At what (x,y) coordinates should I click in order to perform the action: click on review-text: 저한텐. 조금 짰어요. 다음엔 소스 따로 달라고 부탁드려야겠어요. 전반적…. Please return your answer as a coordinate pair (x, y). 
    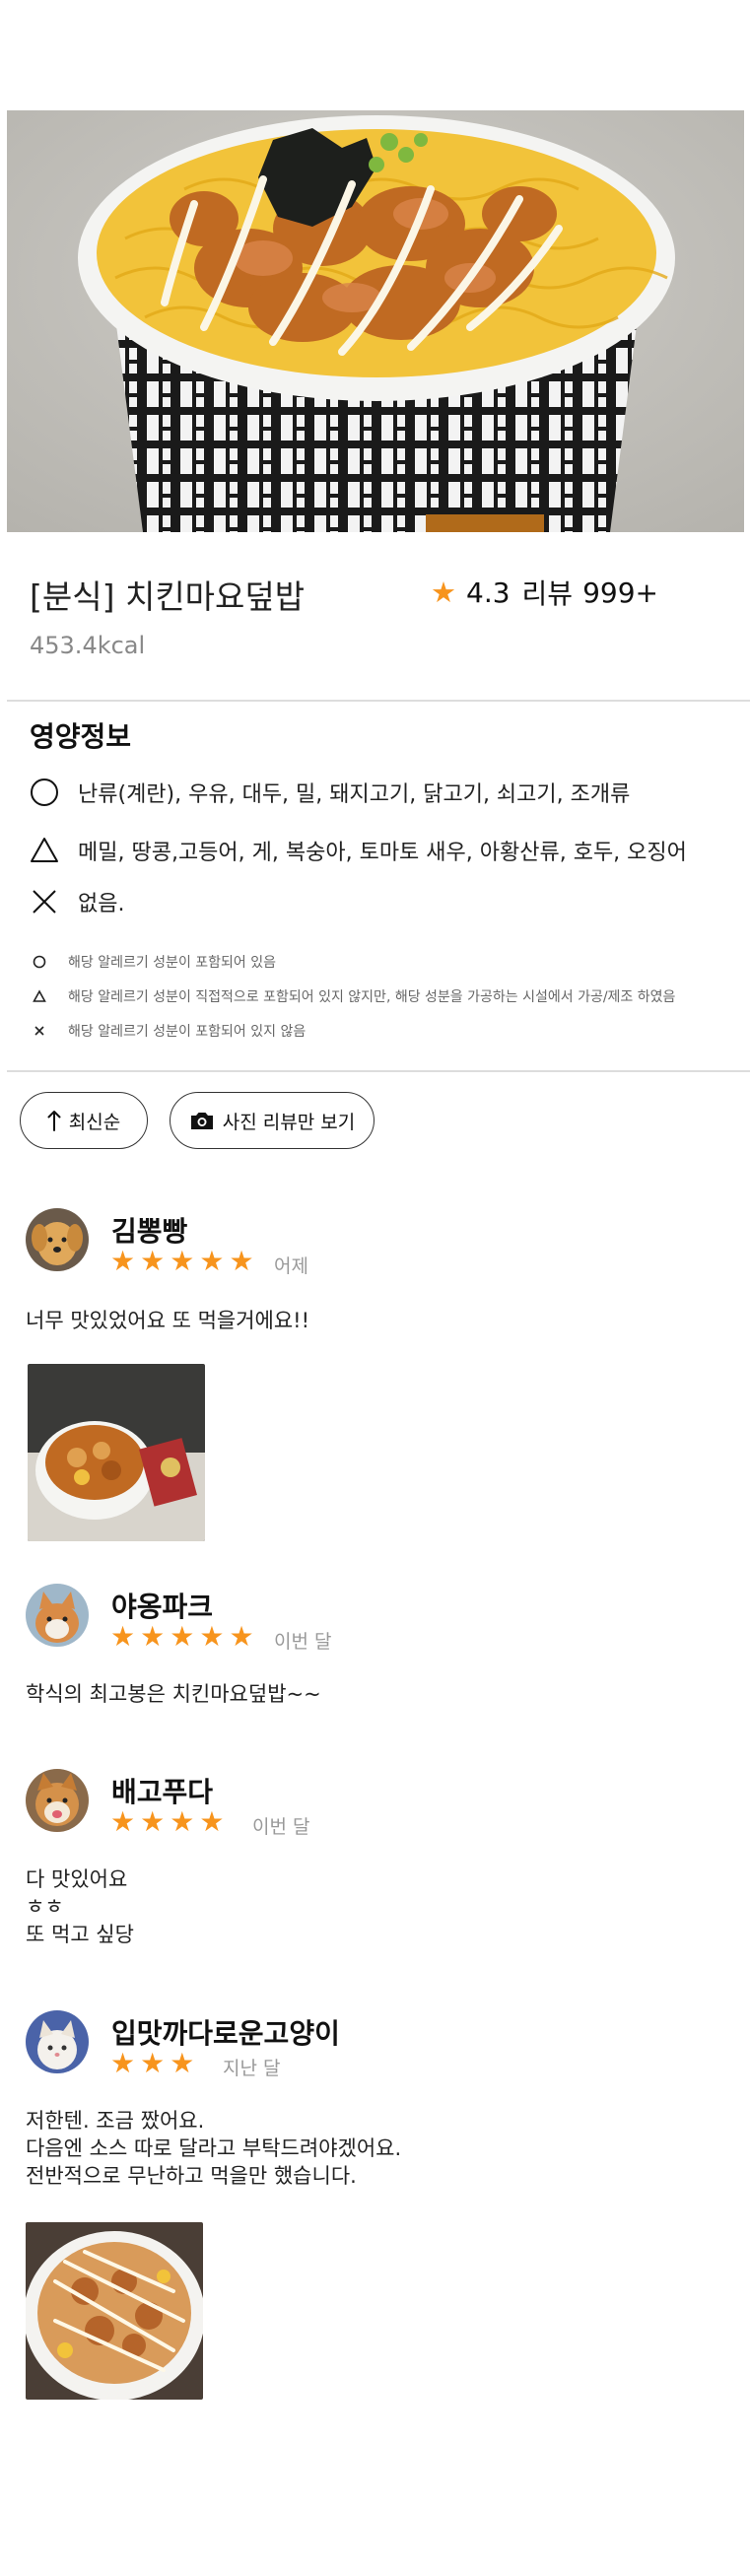
    Looking at the image, I should click on (213, 2149).